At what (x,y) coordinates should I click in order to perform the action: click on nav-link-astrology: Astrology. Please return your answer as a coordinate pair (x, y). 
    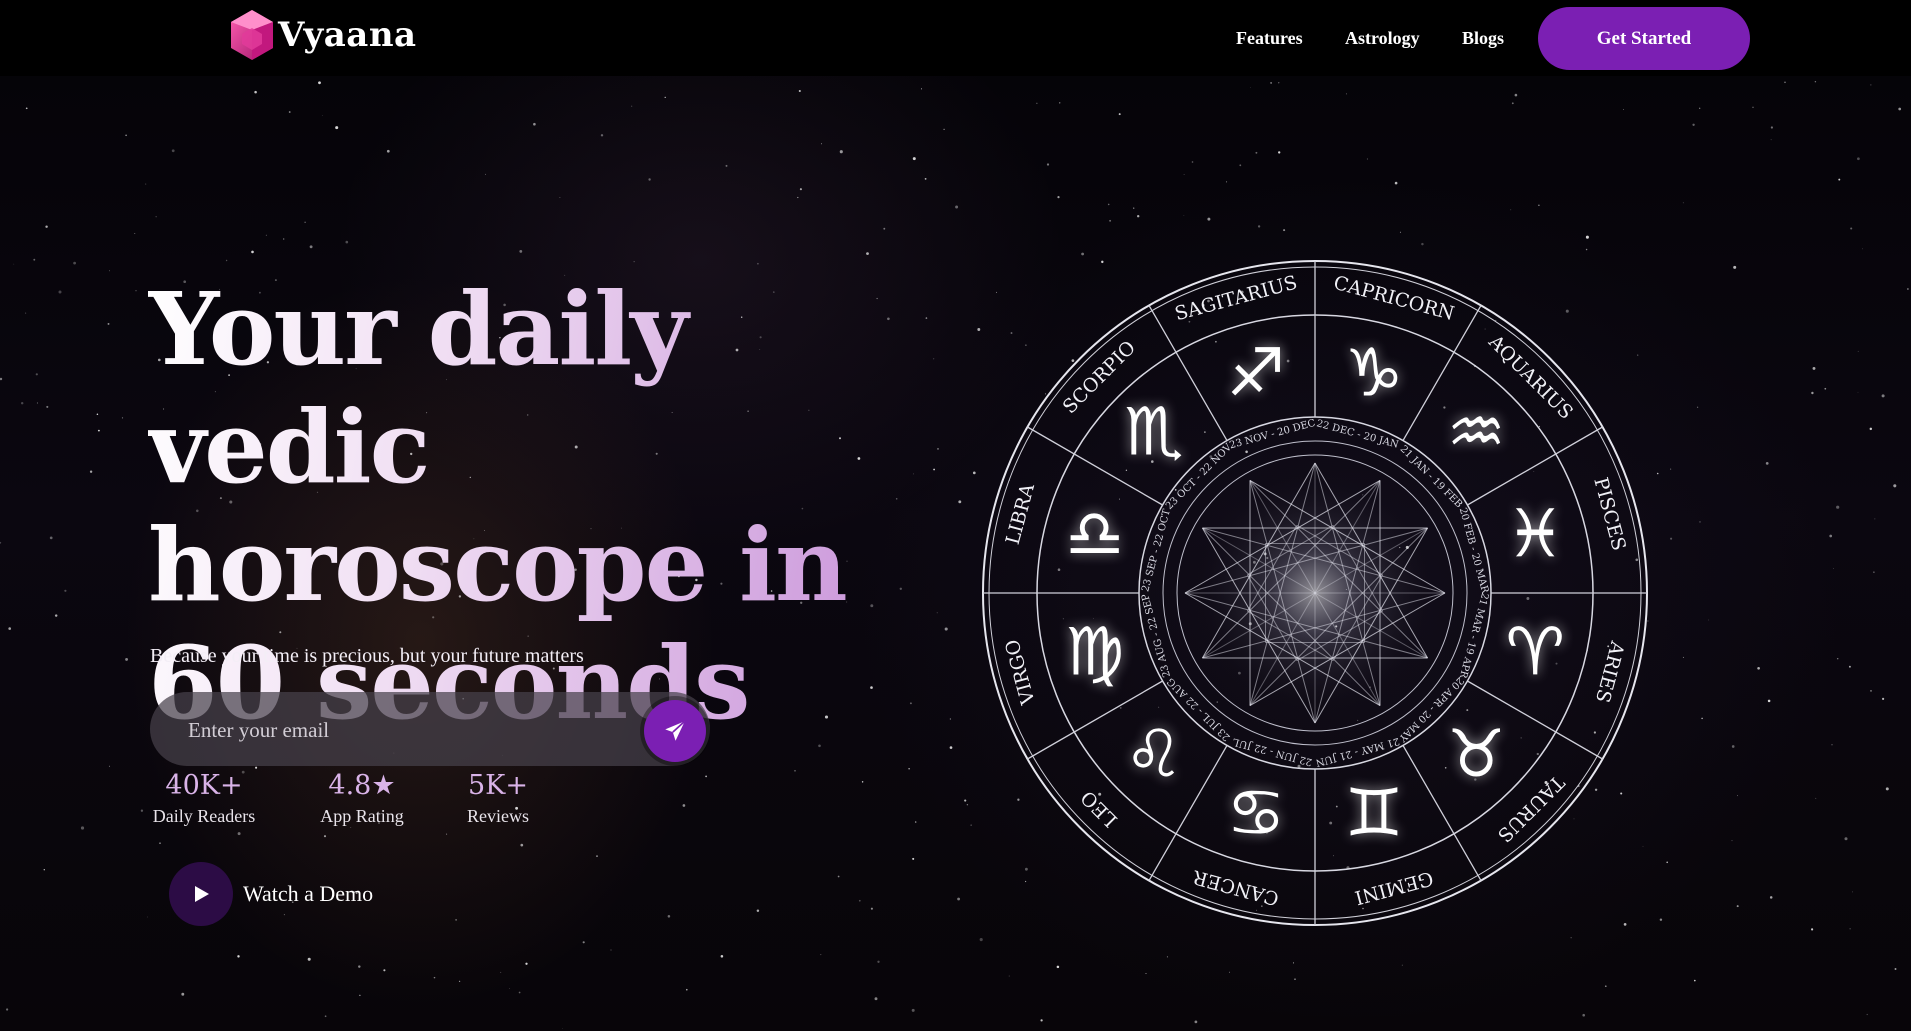
    Looking at the image, I should click on (1382, 38).